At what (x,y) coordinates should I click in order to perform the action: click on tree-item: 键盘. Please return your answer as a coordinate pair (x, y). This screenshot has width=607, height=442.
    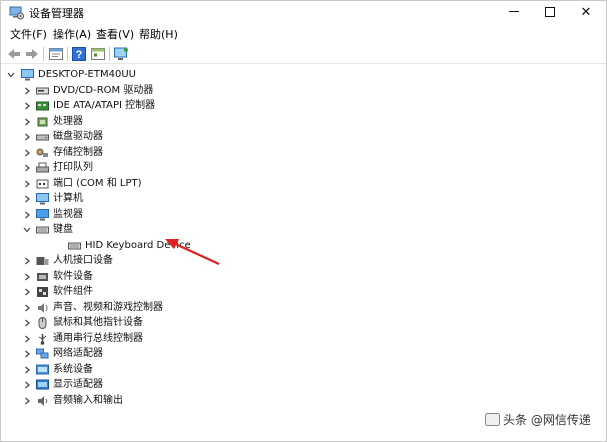
    Looking at the image, I should click on (304, 230).